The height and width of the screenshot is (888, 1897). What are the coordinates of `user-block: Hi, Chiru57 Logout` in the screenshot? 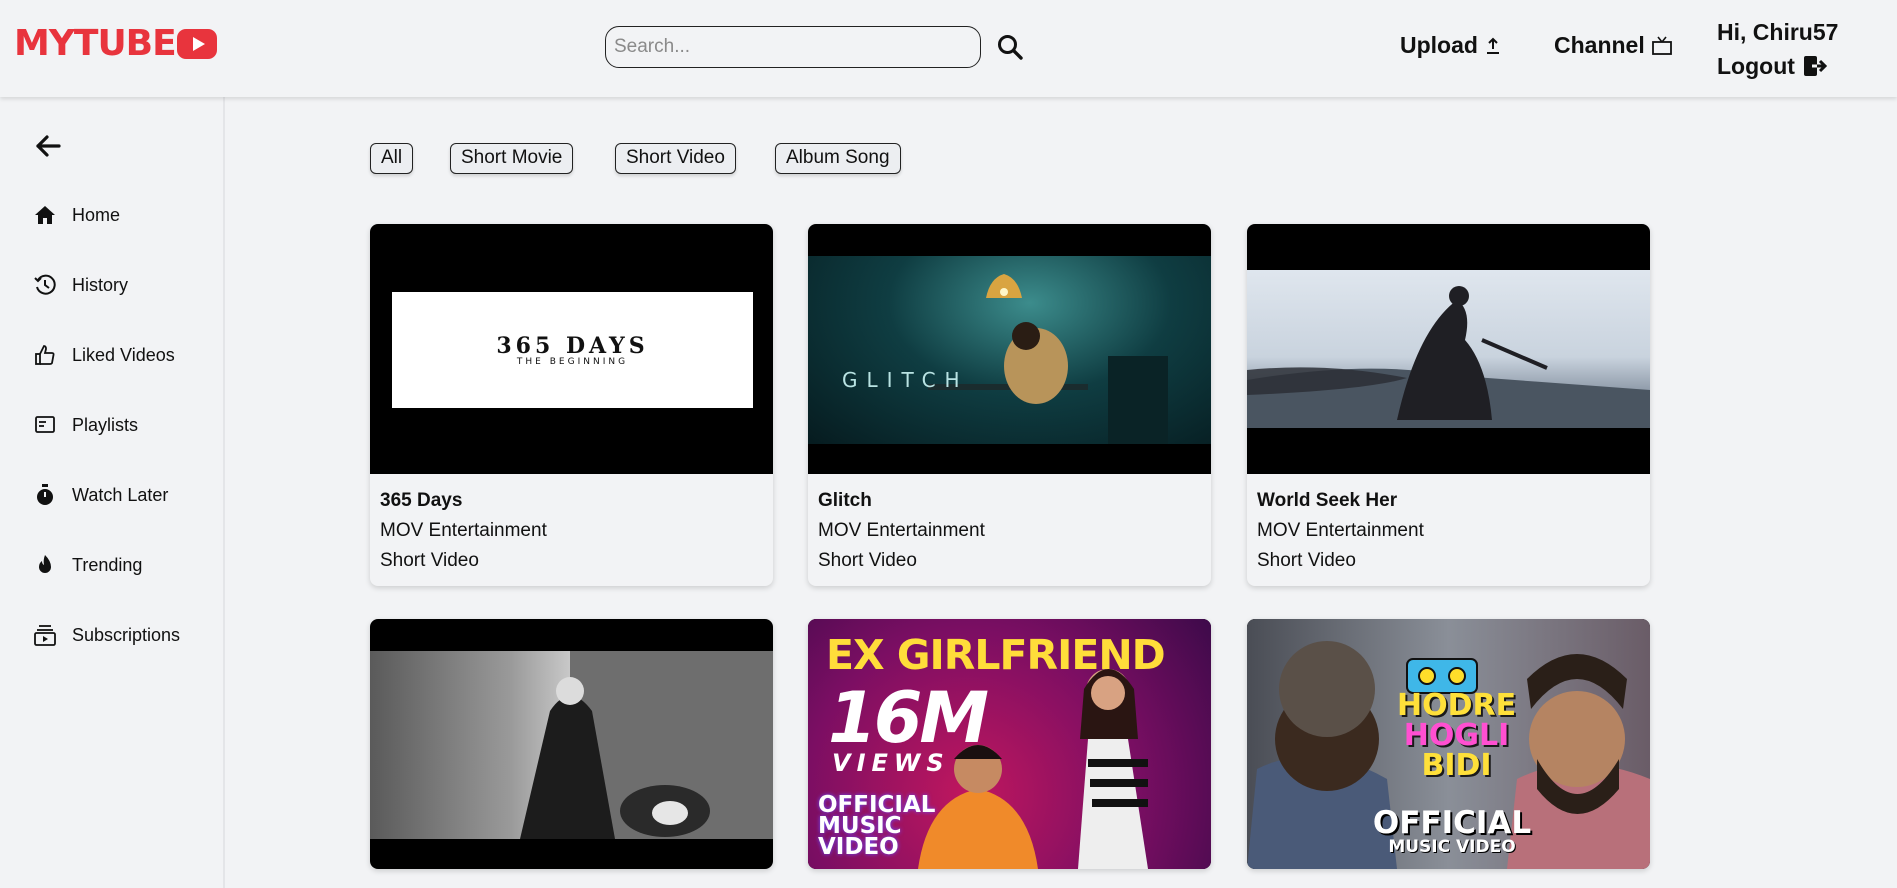 It's located at (1777, 49).